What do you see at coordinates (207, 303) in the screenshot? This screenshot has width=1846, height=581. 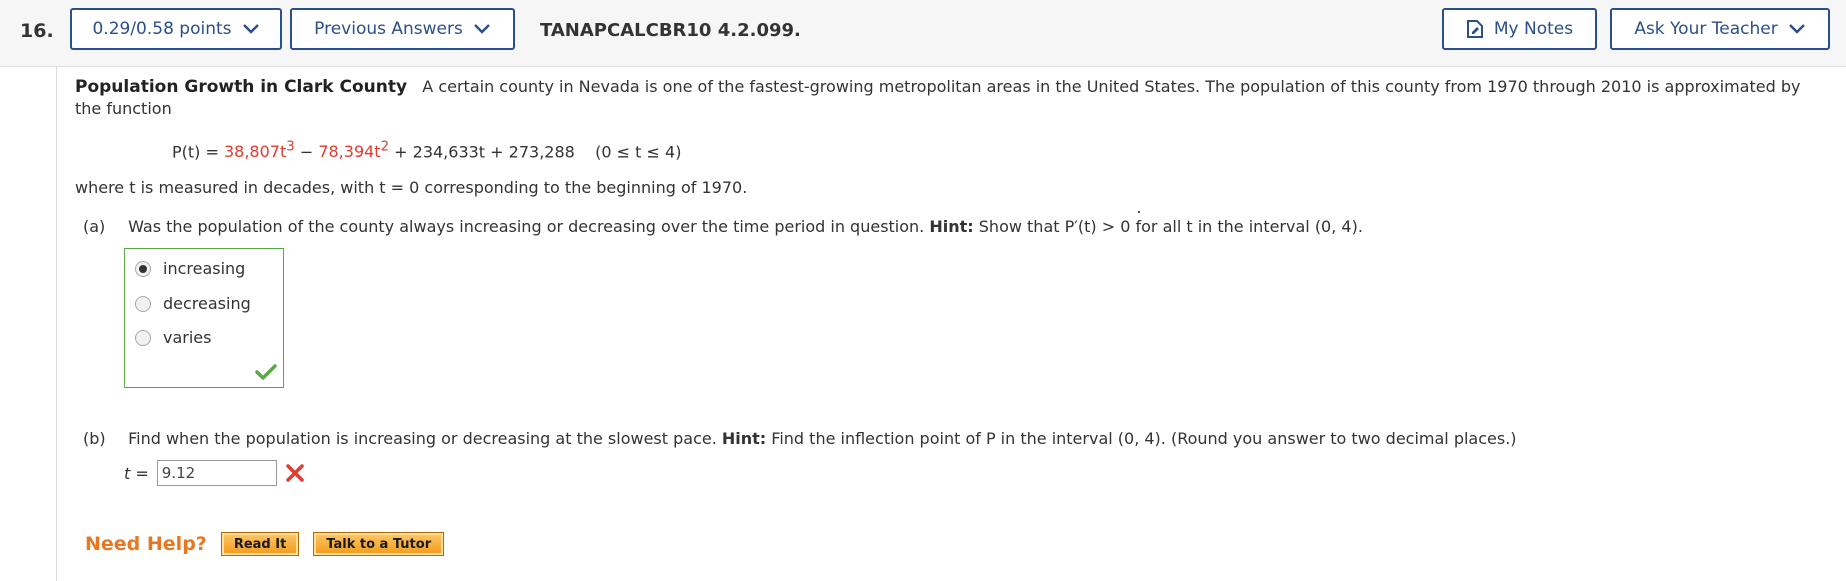 I see `option-label: decreasing` at bounding box center [207, 303].